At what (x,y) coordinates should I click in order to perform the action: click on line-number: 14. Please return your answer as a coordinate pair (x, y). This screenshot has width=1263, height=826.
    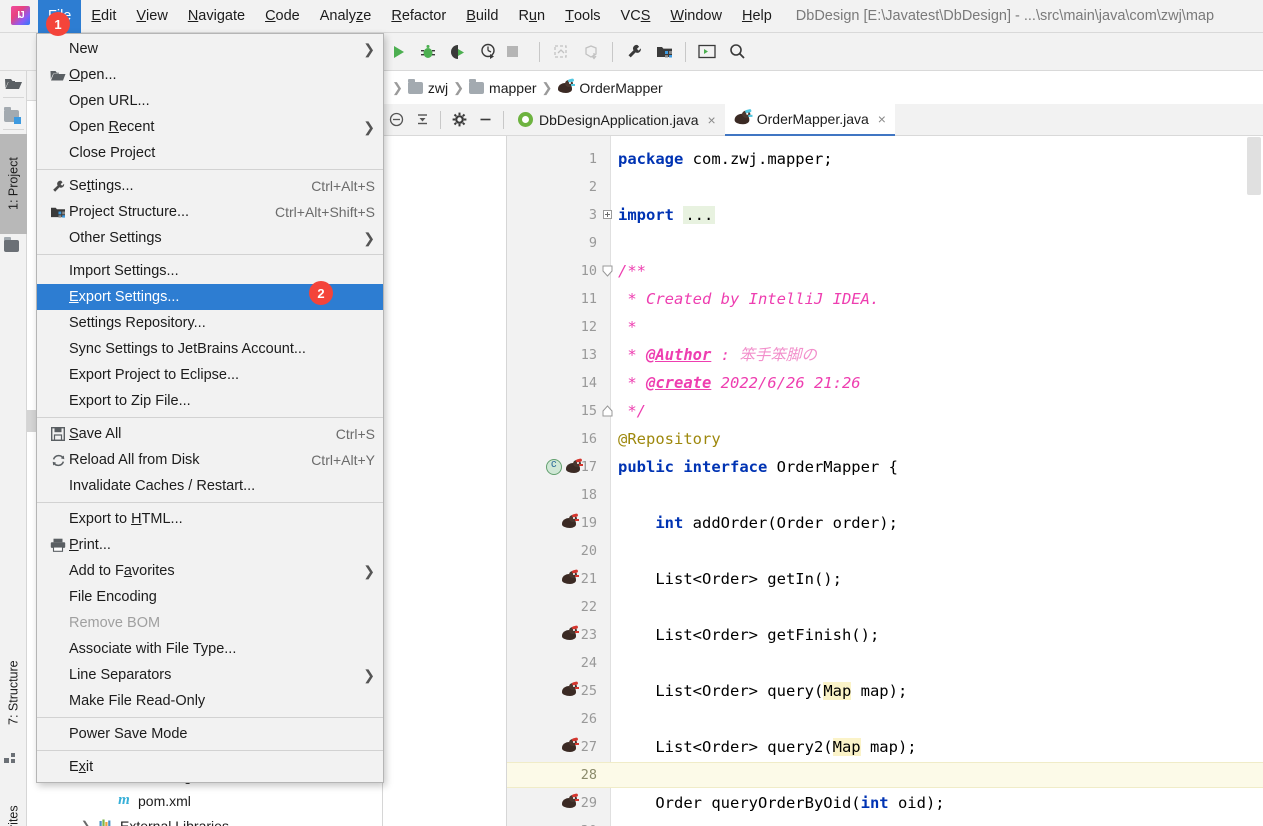
    Looking at the image, I should click on (588, 383).